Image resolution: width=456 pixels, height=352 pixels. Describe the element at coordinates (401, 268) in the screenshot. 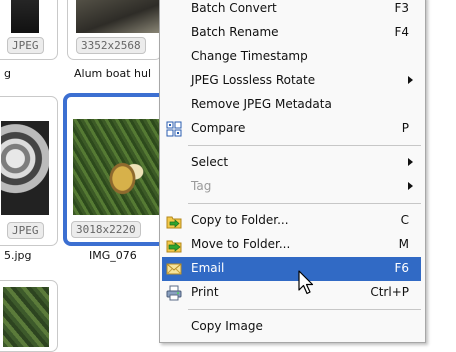

I see `menu-item-shortcut: F6` at that location.